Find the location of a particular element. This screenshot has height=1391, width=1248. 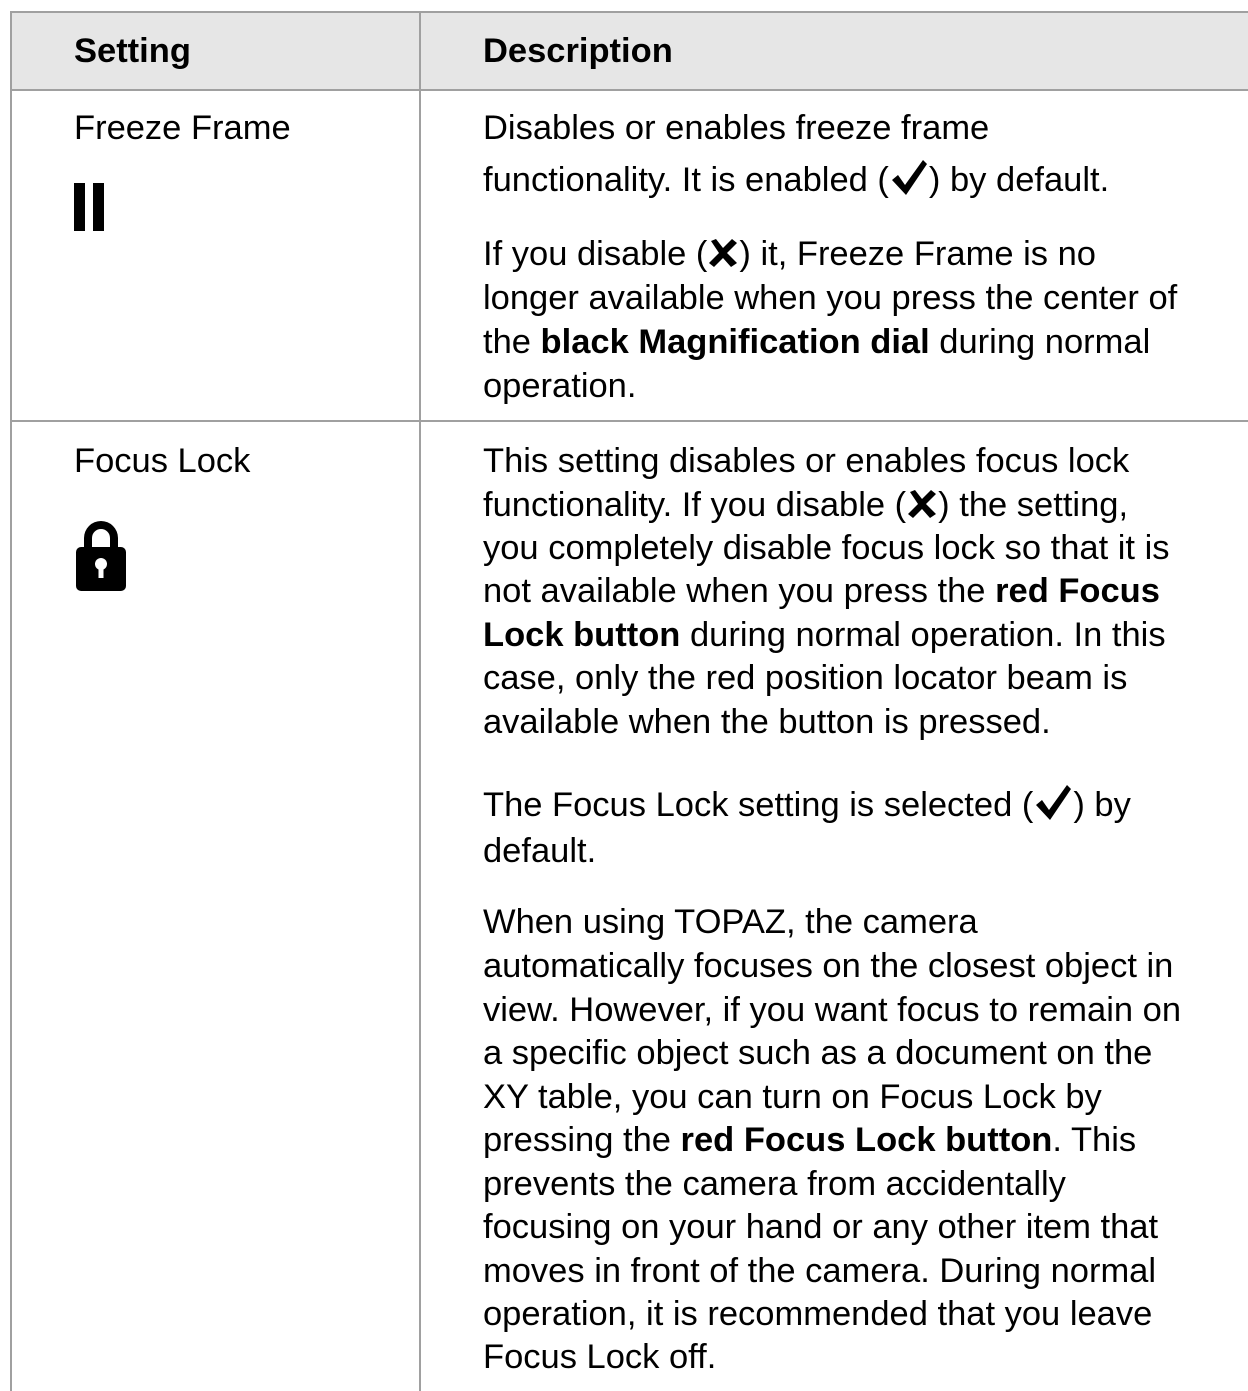

description-line: prevents the camera from accidentally is located at coordinates (774, 1184).